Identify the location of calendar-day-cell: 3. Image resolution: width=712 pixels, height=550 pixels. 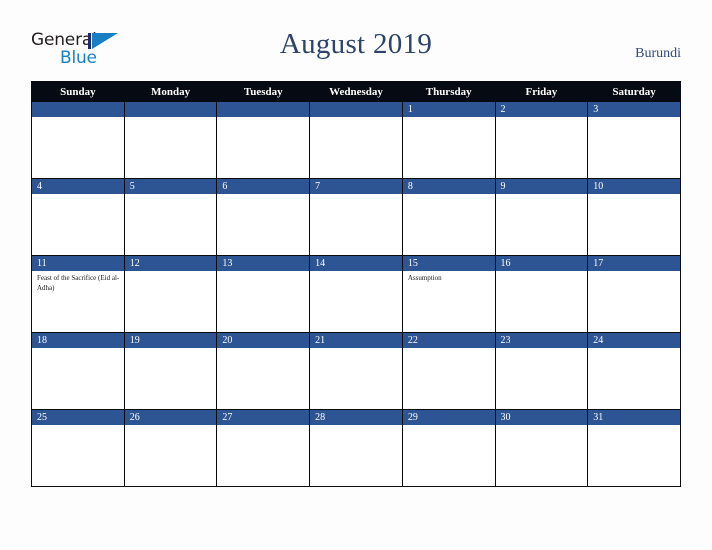
(634, 140).